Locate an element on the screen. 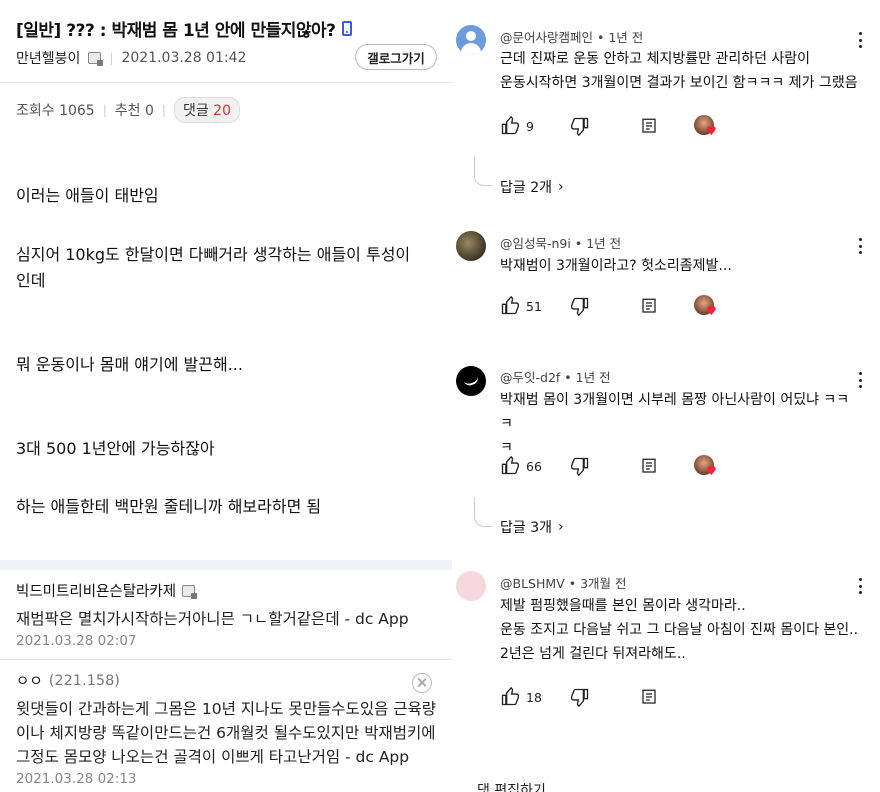 This screenshot has width=880, height=792. comment-actions: 66 is located at coordinates (579, 466).